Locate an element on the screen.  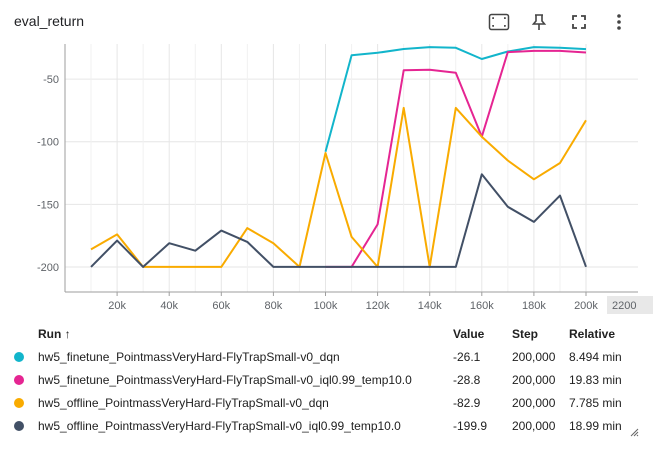
resize-handle-icon is located at coordinates (634, 432).